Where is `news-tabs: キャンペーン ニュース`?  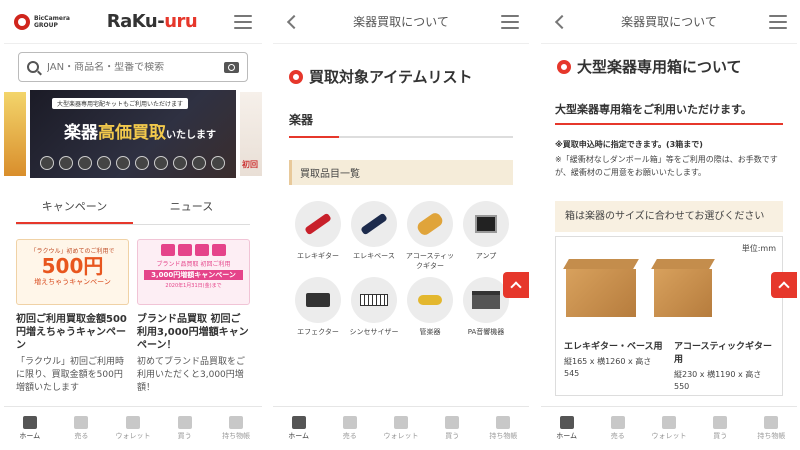
news-tabs: キャンペーン ニュース is located at coordinates (133, 208).